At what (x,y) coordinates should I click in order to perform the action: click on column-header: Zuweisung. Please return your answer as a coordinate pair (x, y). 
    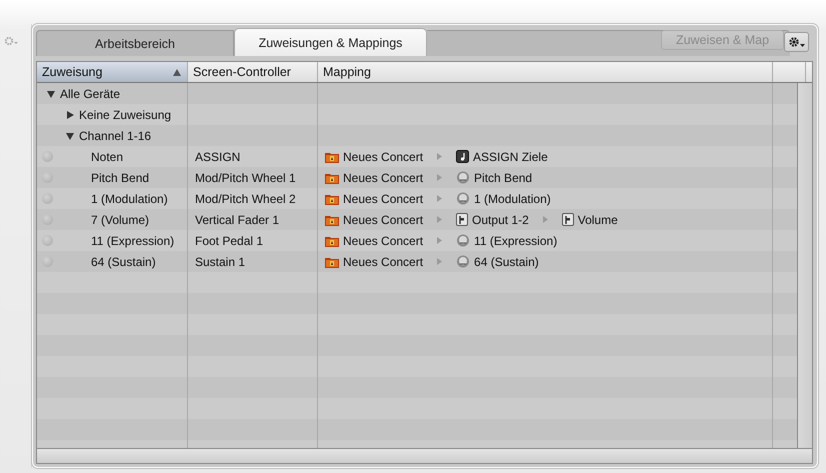
    Looking at the image, I should click on (112, 72).